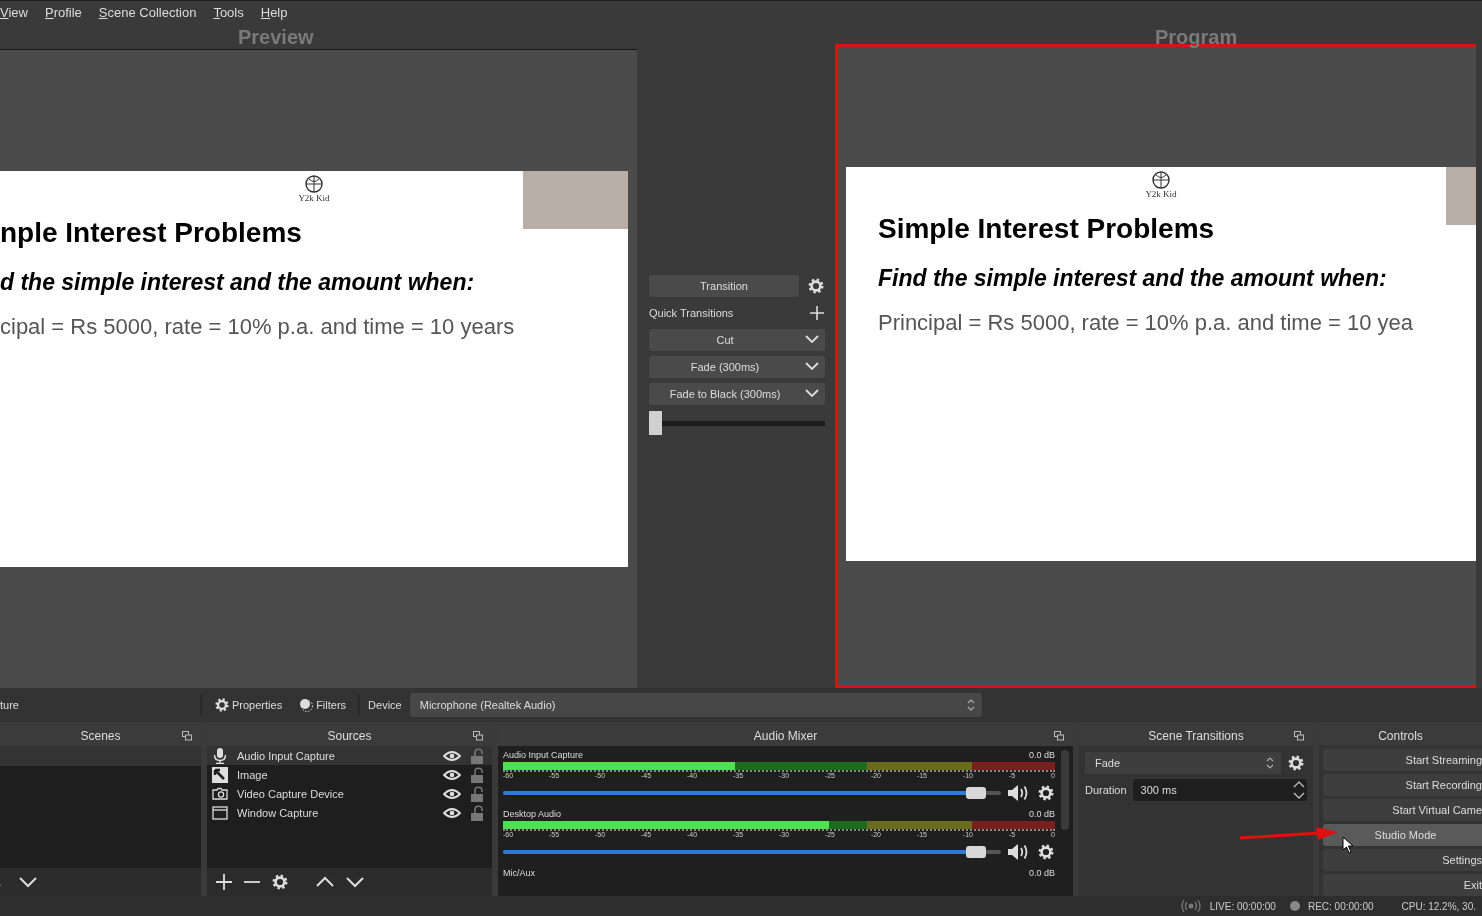  What do you see at coordinates (220, 755) in the screenshot?
I see `microphone-icon` at bounding box center [220, 755].